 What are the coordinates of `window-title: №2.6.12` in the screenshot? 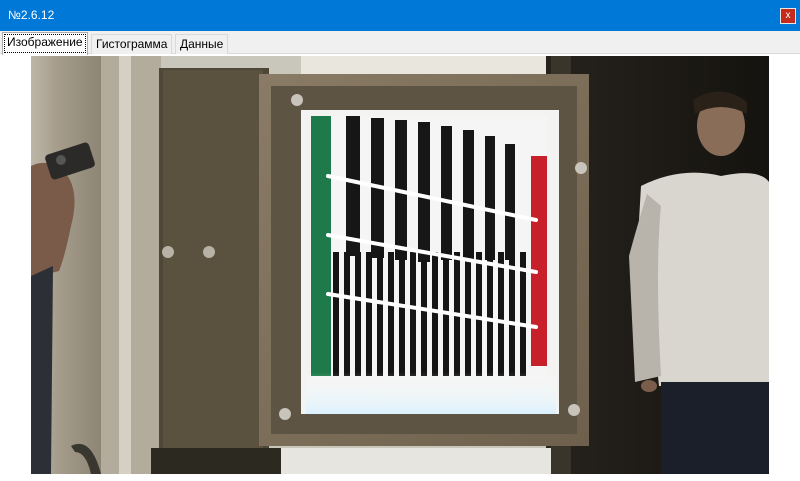 It's located at (31, 15).